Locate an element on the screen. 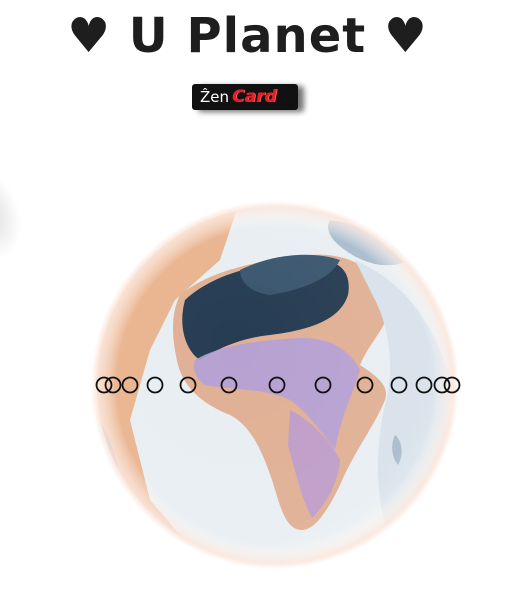 This screenshot has height=615, width=515. page-title: ♥ U Planet ♥ is located at coordinates (247, 36).